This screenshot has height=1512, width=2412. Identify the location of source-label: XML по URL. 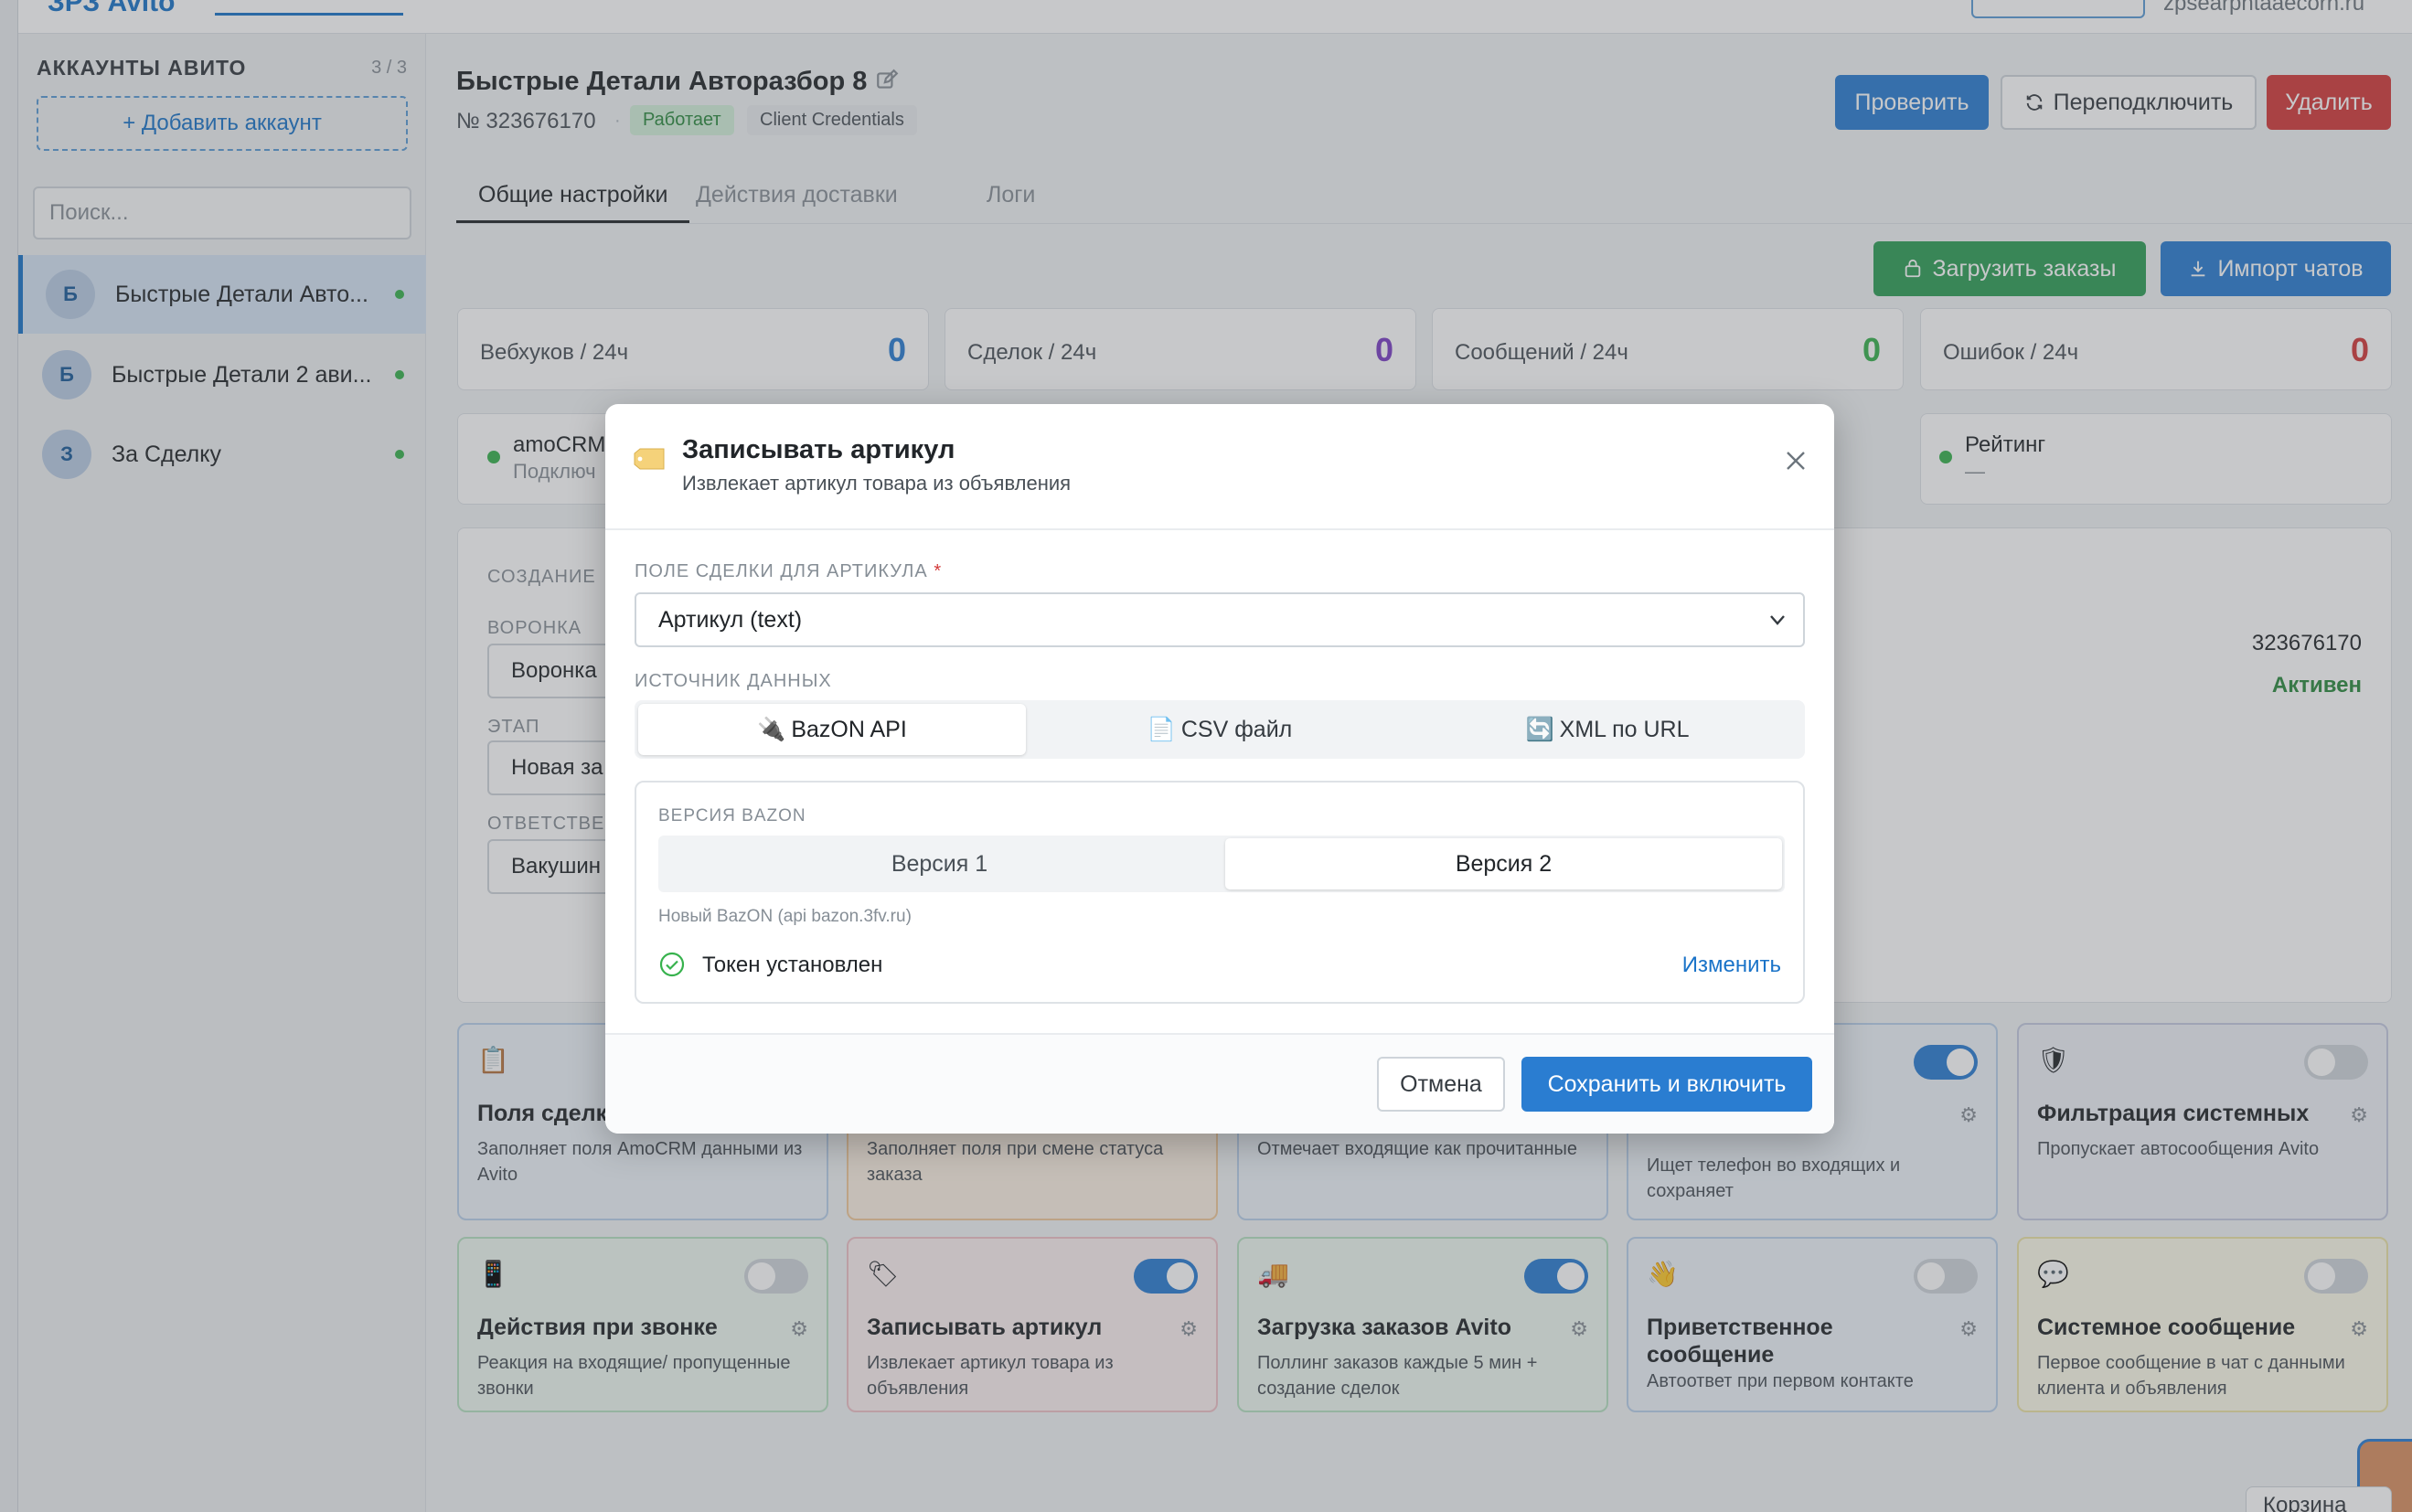
(1624, 729).